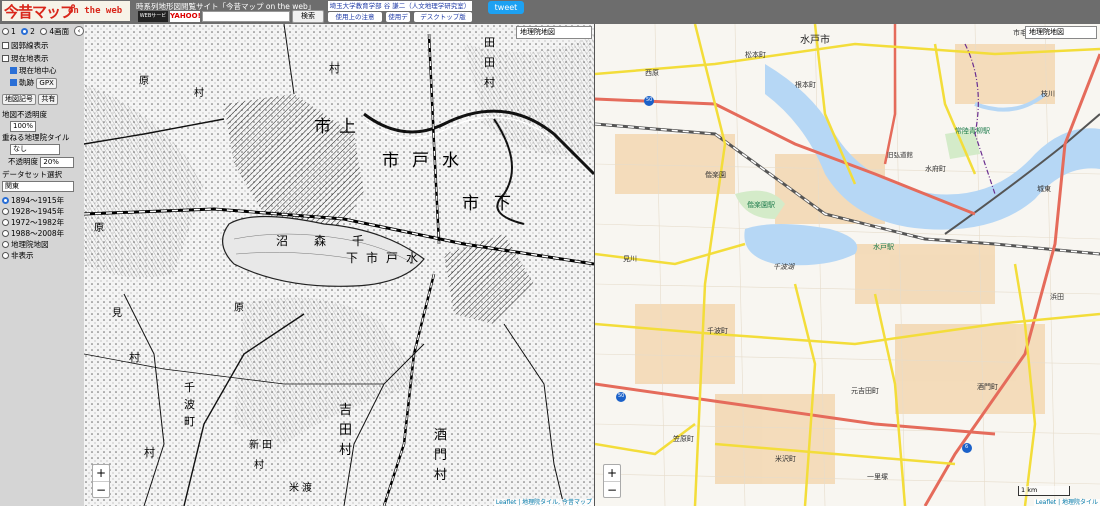 The image size is (1100, 506). I want to click on author-link: 埼玉大学教育学部 谷 謙二（人文地理学研究室）, so click(400, 6).